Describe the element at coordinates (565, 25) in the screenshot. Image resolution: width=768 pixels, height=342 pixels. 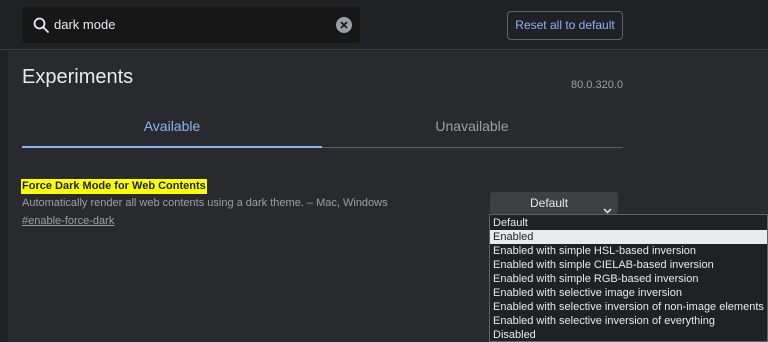
I see `reset-all-button: Reset all to default` at that location.